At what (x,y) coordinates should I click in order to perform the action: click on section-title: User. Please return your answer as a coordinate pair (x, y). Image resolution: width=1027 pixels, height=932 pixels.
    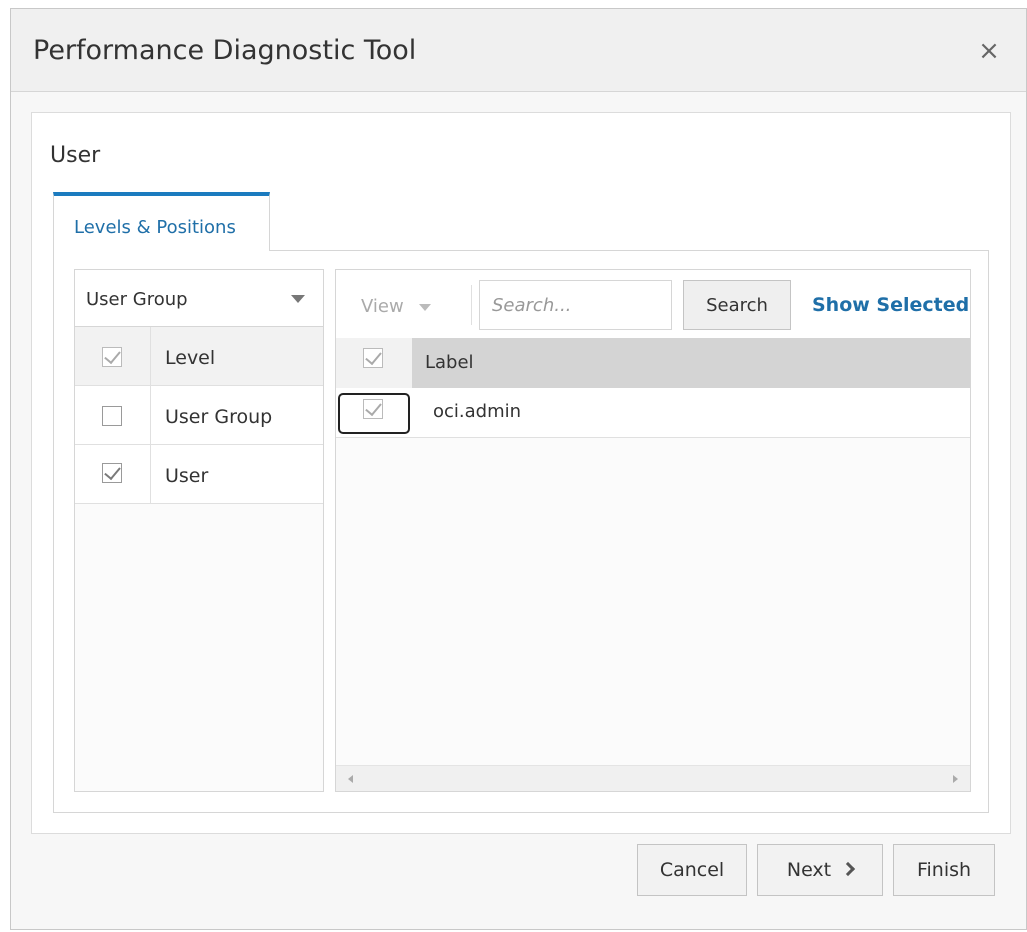
    Looking at the image, I should click on (75, 155).